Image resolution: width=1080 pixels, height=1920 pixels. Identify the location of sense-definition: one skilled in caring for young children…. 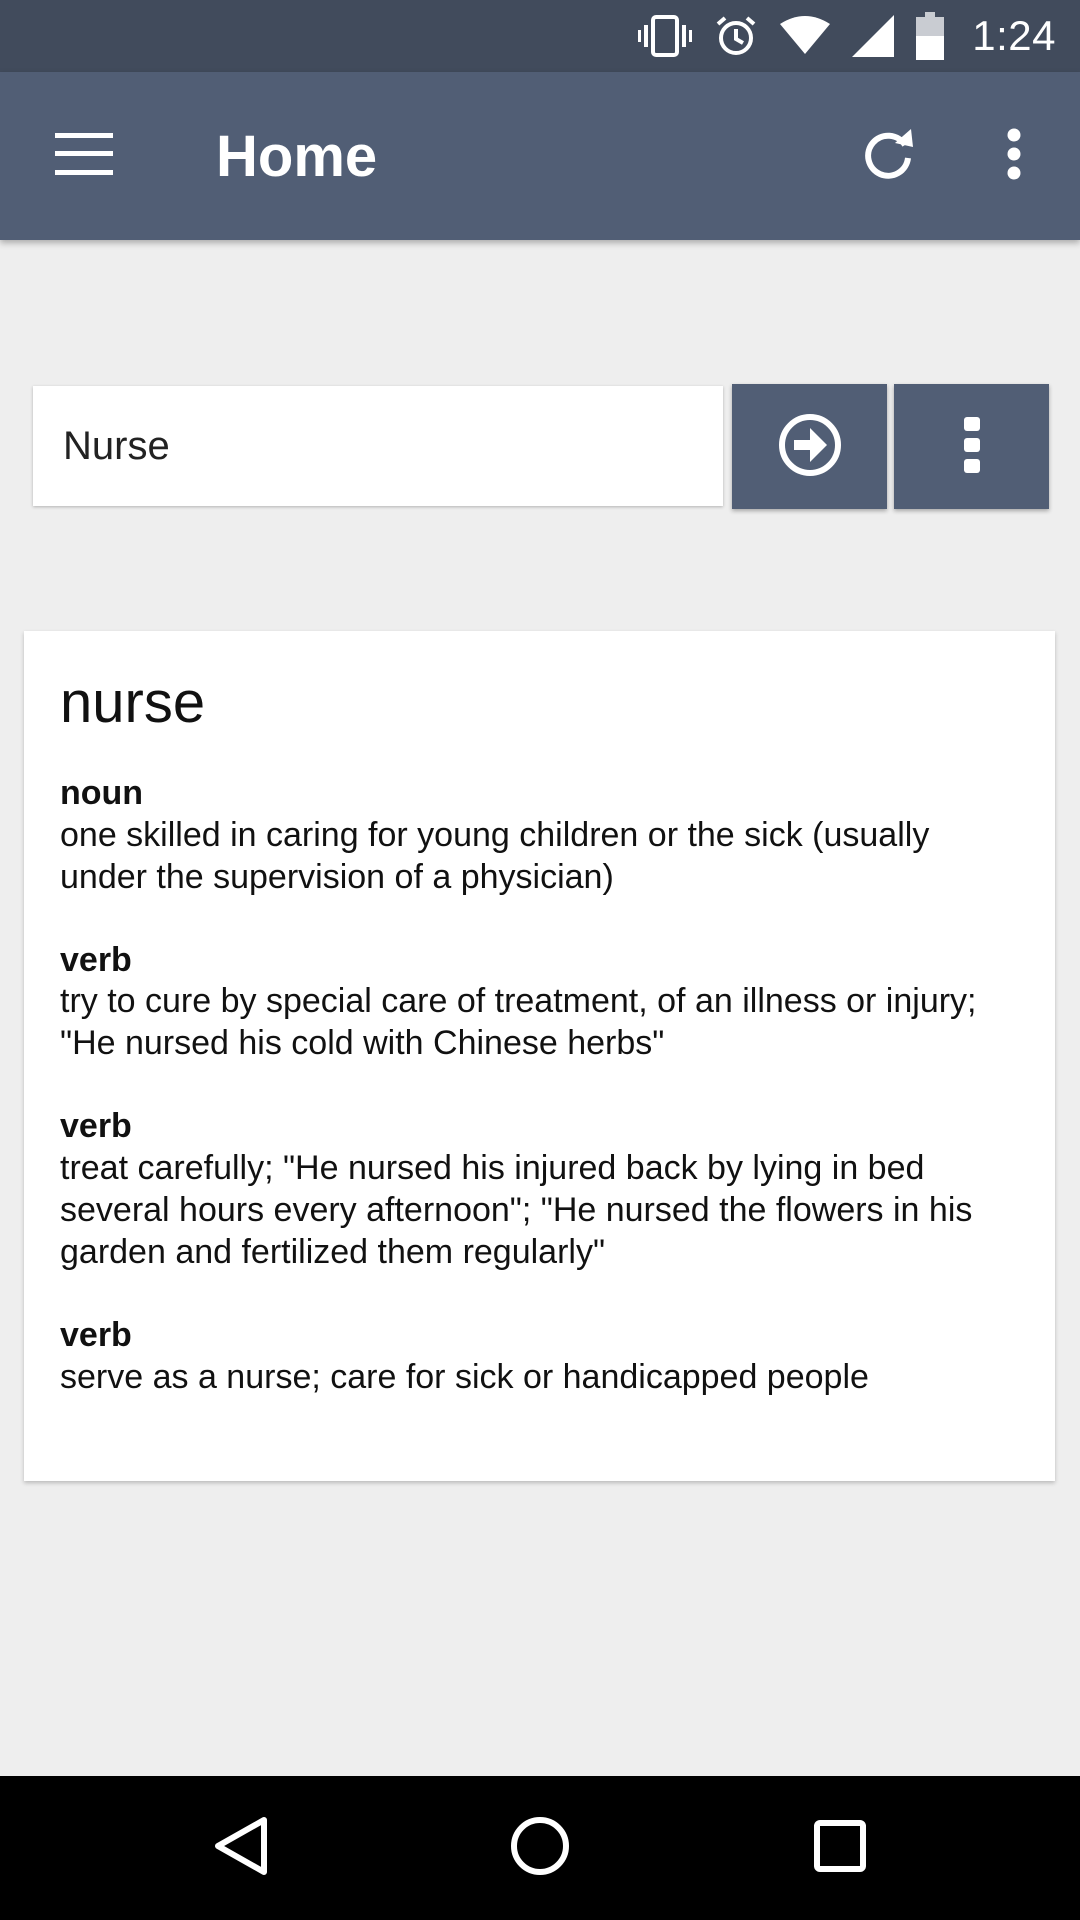
(495, 855).